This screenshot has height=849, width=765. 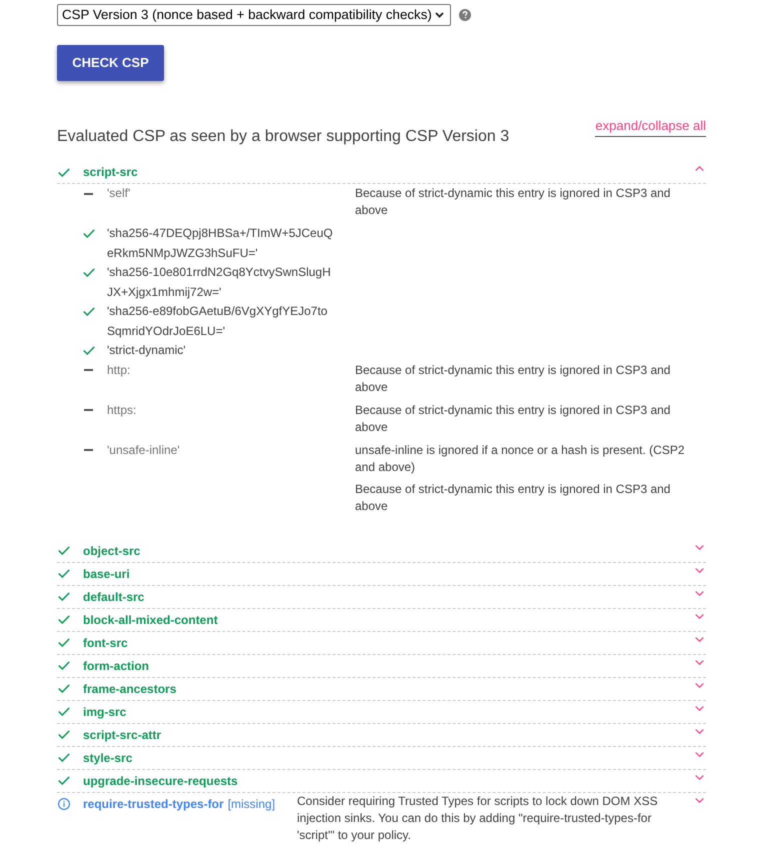 What do you see at coordinates (219, 281) in the screenshot?
I see `source-value: 'sha256-10e801rrdN2Gq8YctvySwnSlugHJX+Xjgx1mhmij72w='` at bounding box center [219, 281].